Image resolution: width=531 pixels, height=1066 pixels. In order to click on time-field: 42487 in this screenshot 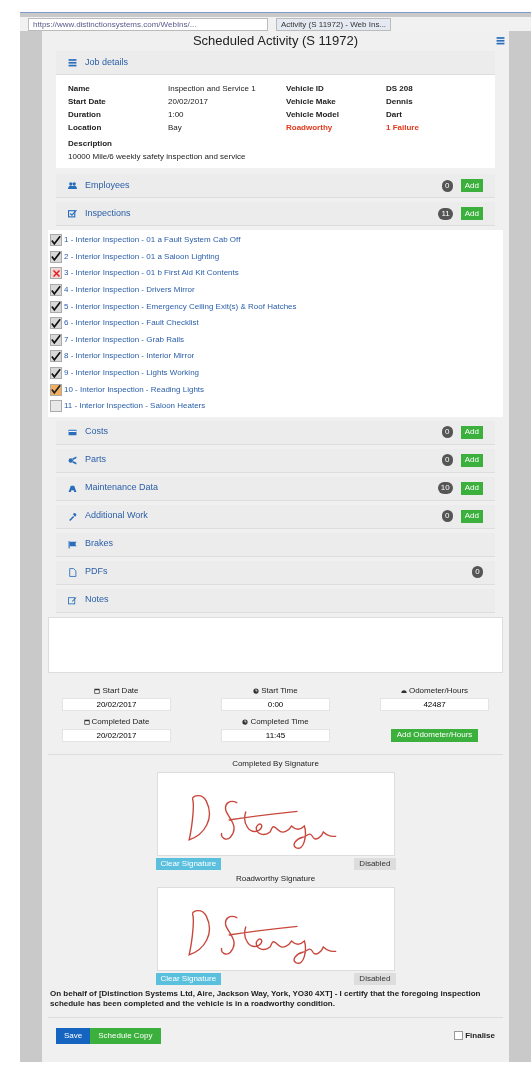, I will do `click(434, 704)`.